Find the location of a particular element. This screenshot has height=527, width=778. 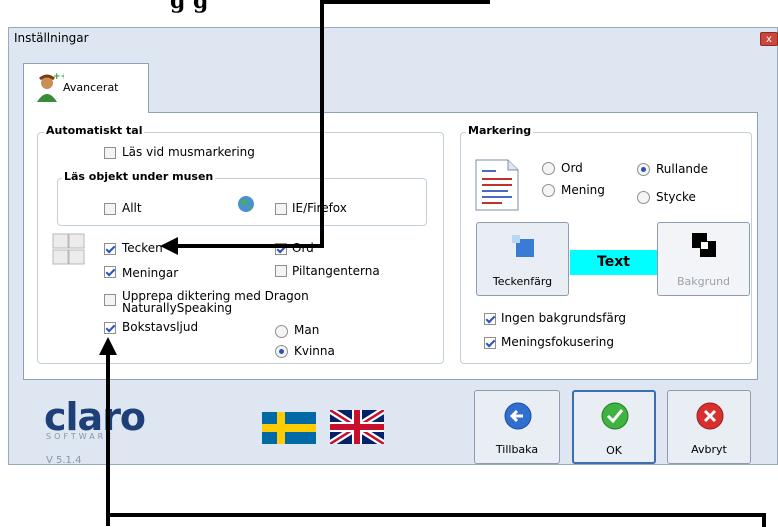

globe-icon is located at coordinates (246, 204).